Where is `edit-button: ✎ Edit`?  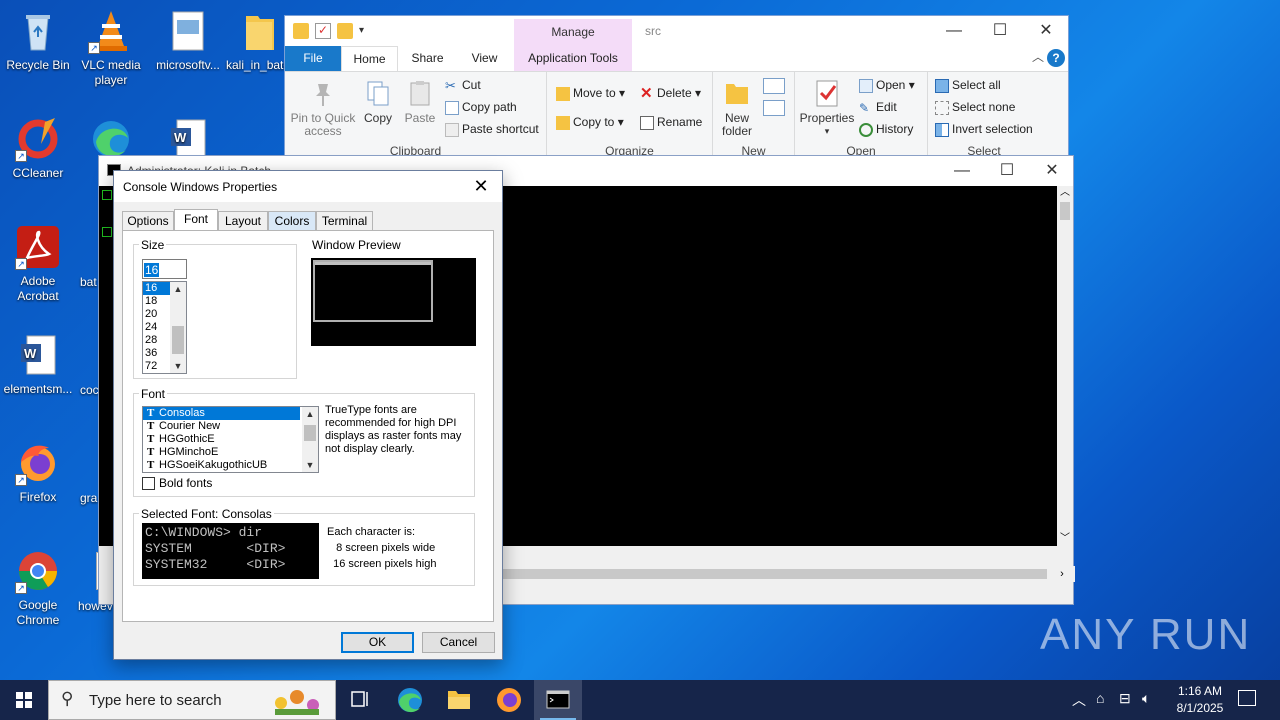 edit-button: ✎ Edit is located at coordinates (878, 107).